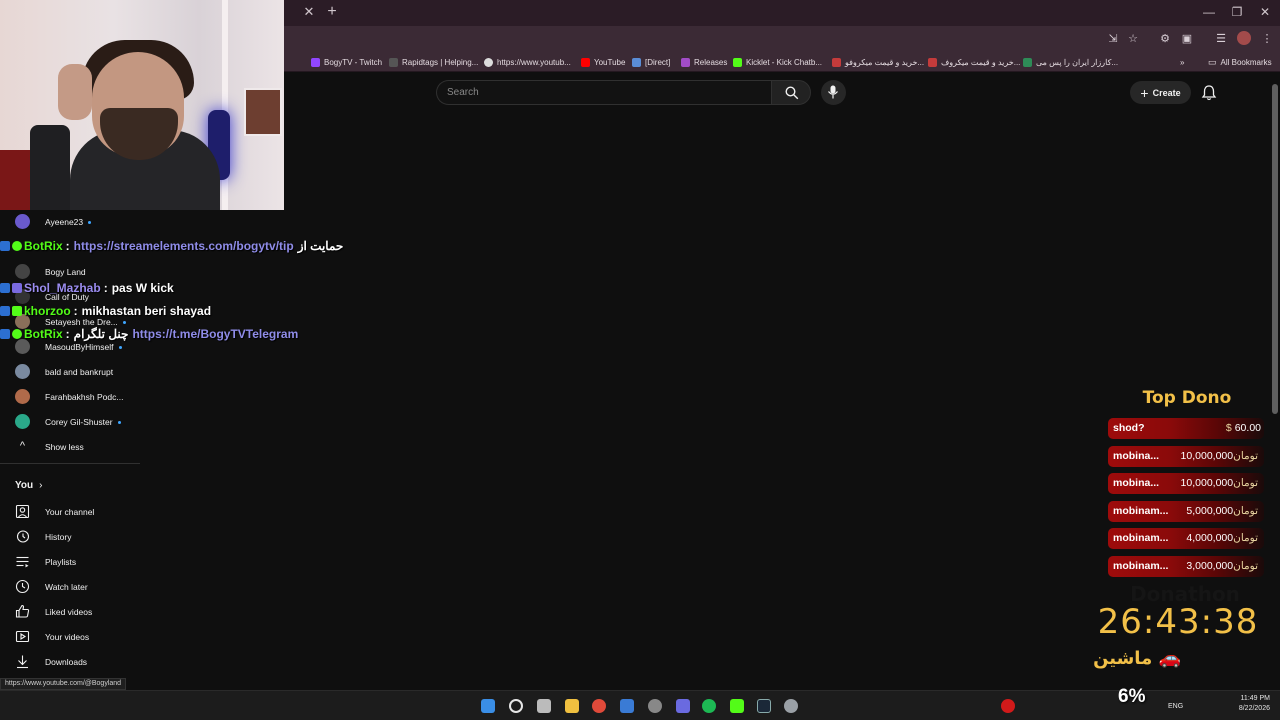 This screenshot has height=720, width=1280. What do you see at coordinates (346, 62) in the screenshot?
I see `bookmark-item: BogyTV - Twitch` at bounding box center [346, 62].